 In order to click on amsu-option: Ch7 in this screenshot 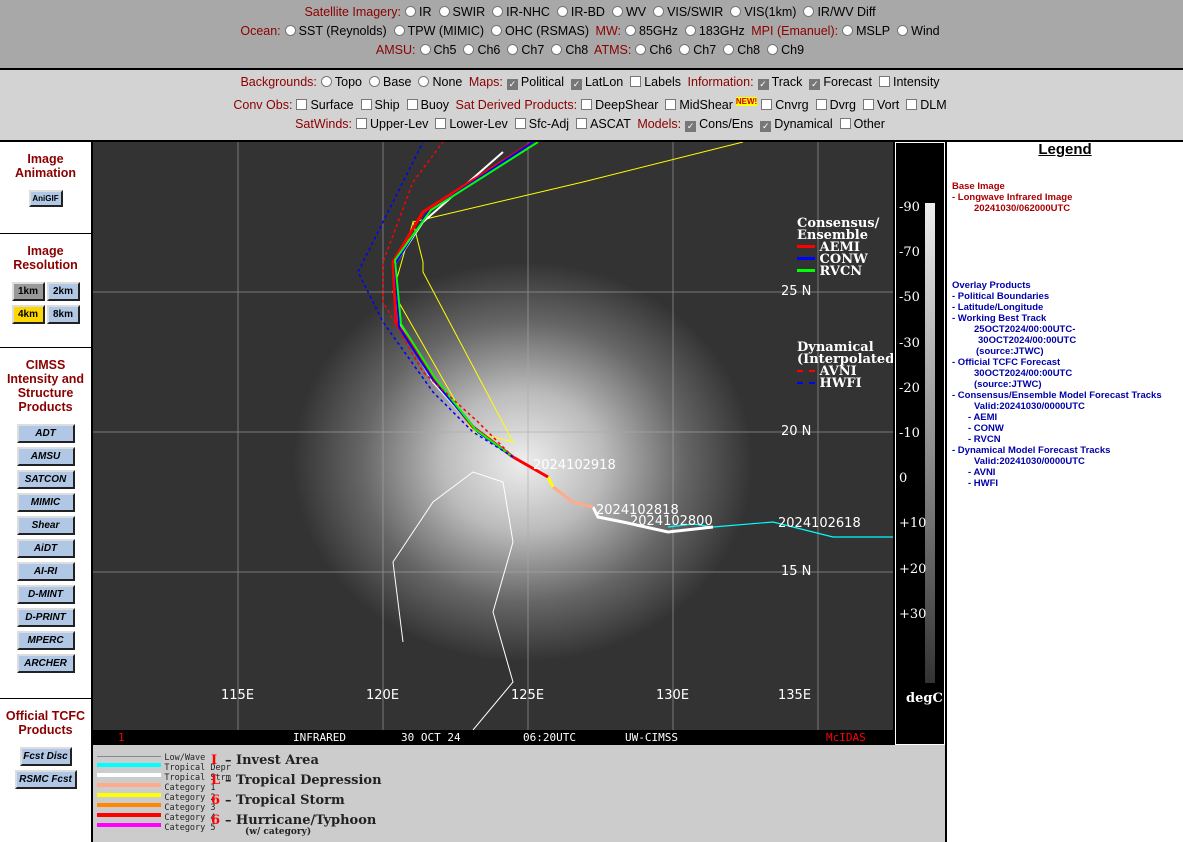, I will do `click(533, 50)`.